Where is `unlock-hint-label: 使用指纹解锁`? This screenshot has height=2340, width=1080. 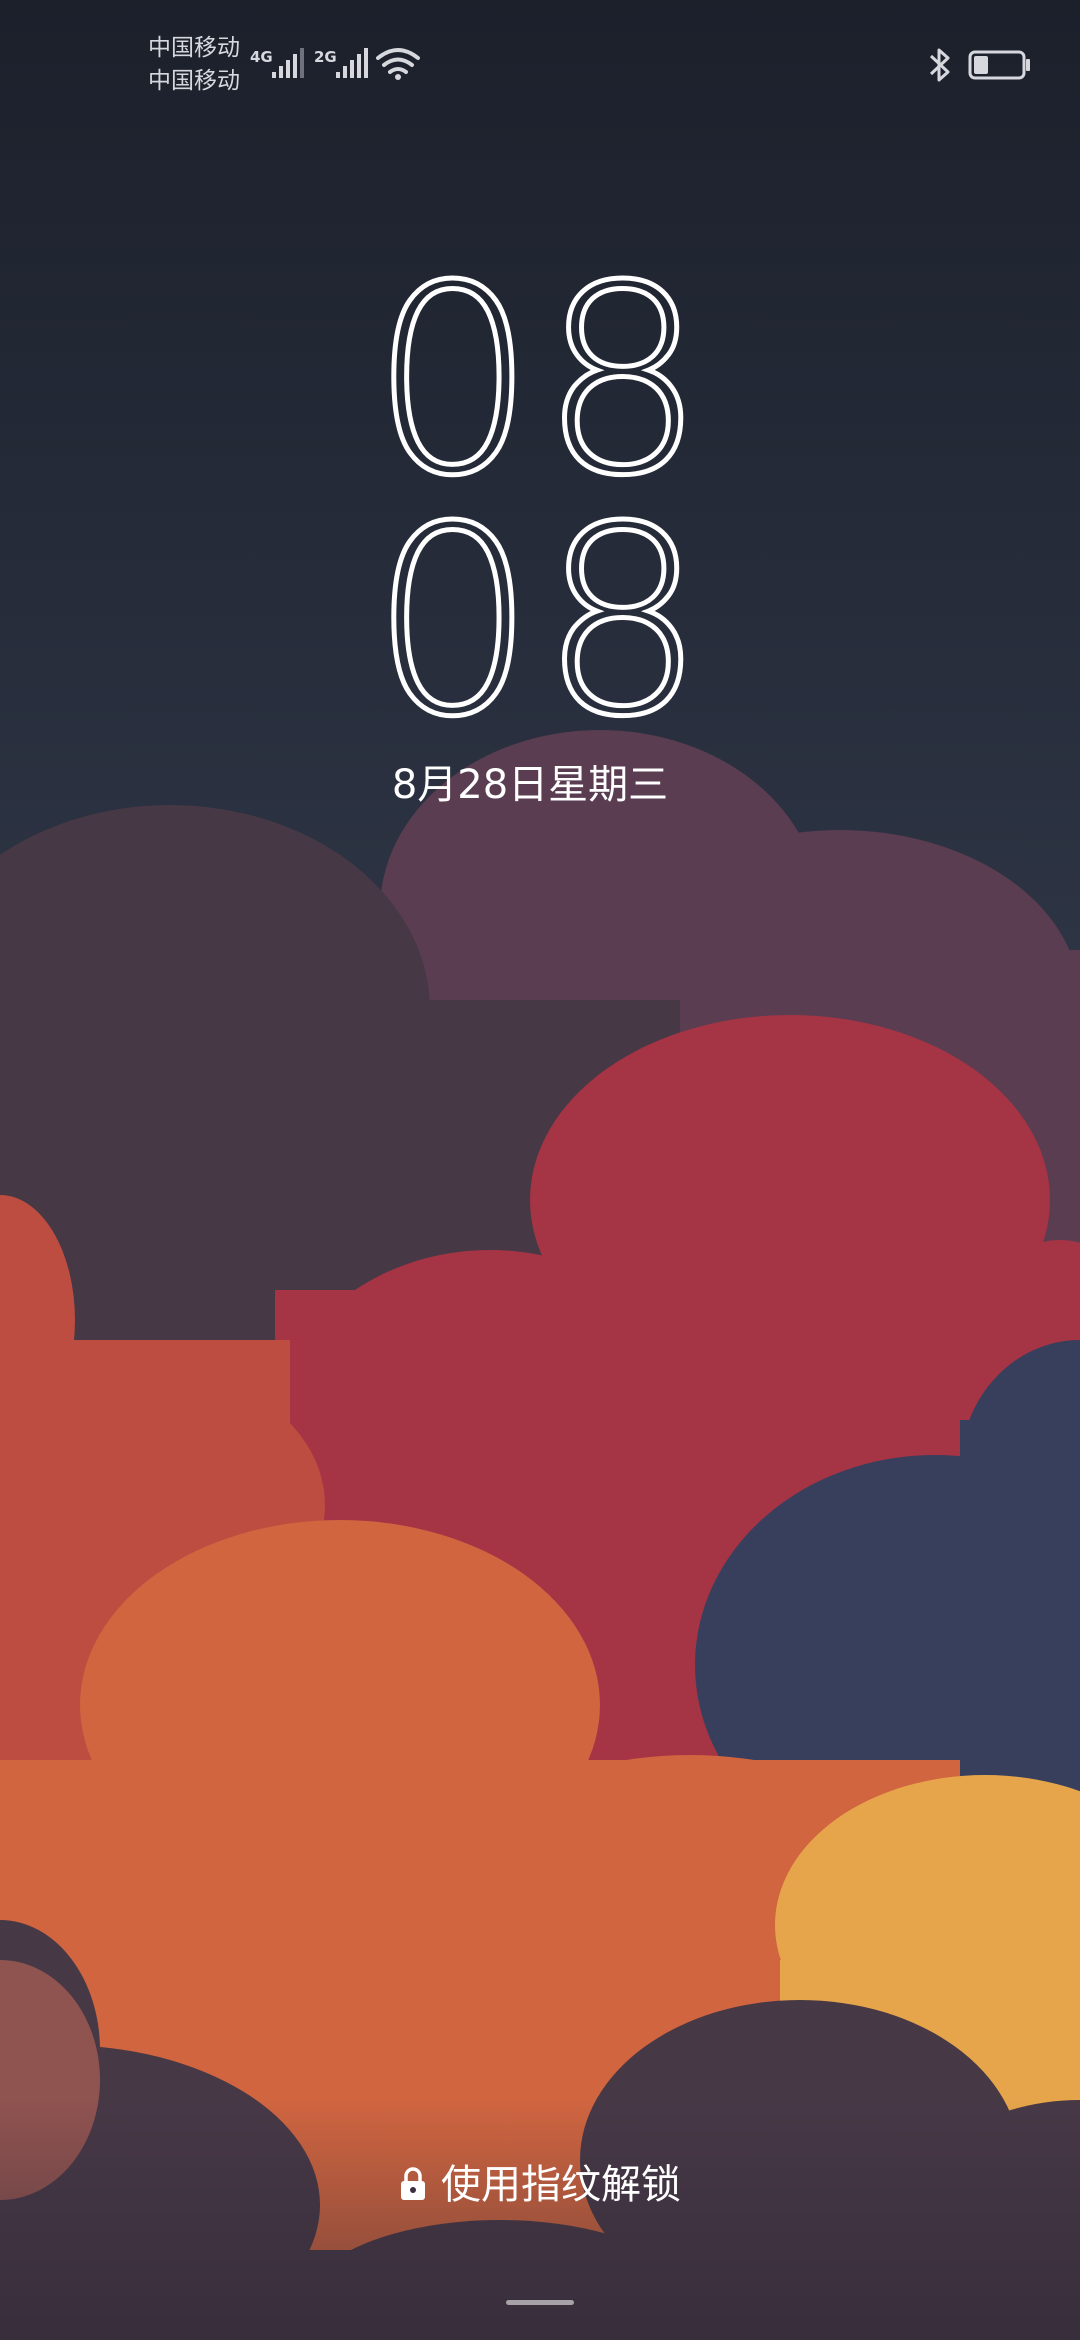
unlock-hint-label: 使用指纹解锁 is located at coordinates (561, 2185).